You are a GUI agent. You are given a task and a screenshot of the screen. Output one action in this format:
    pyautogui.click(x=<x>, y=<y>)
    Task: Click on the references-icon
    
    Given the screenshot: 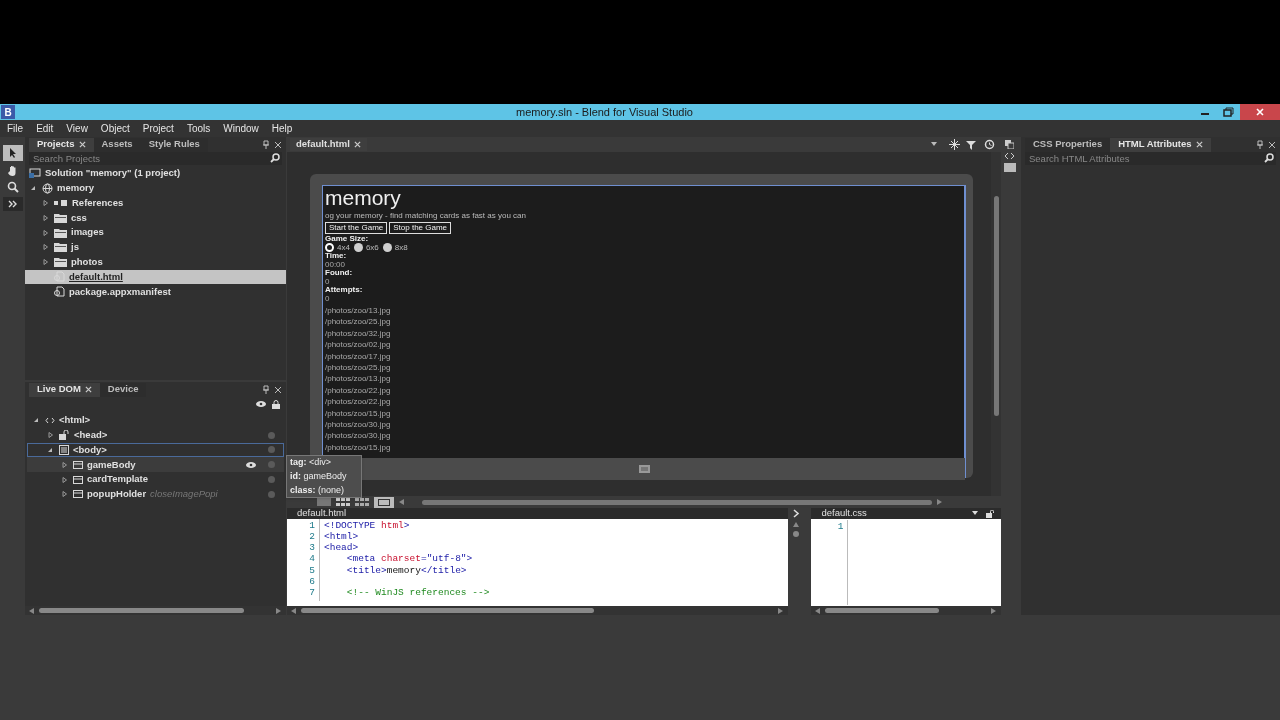 What is the action you would take?
    pyautogui.click(x=61, y=203)
    